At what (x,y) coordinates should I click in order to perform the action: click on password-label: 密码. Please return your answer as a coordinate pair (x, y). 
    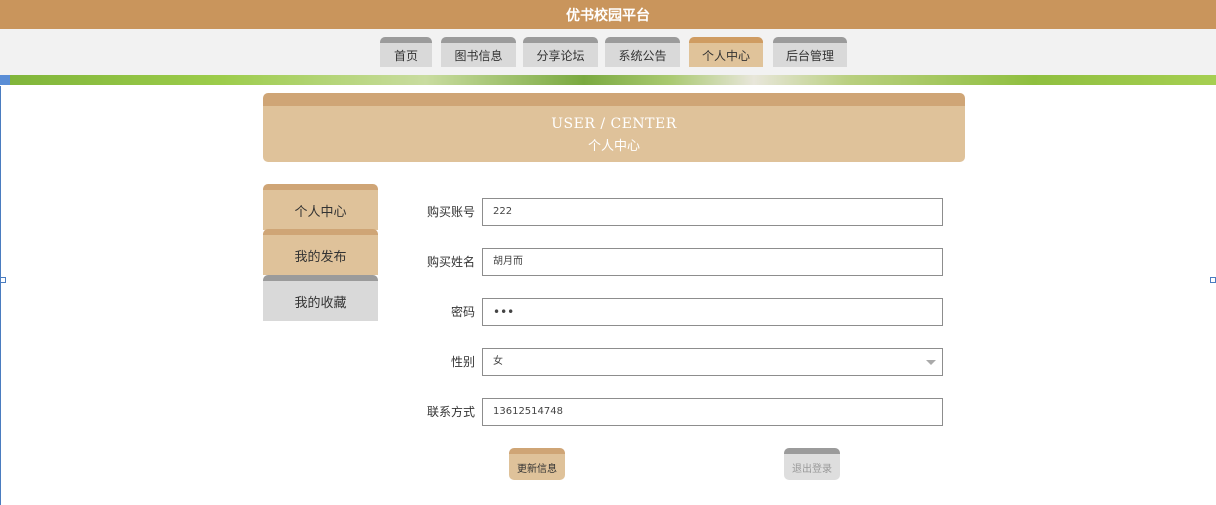
    Looking at the image, I should click on (462, 312).